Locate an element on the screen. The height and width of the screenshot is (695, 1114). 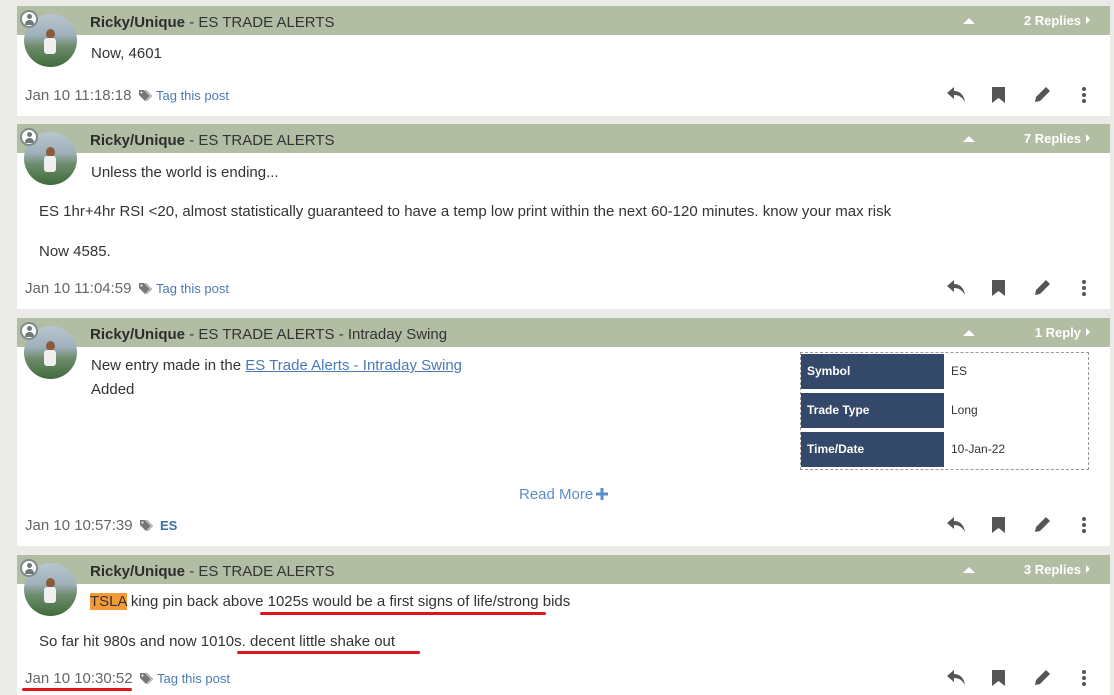
post-header: Ricky/Unique - ES TRADE ALERTS 7 Replies is located at coordinates (563, 138).